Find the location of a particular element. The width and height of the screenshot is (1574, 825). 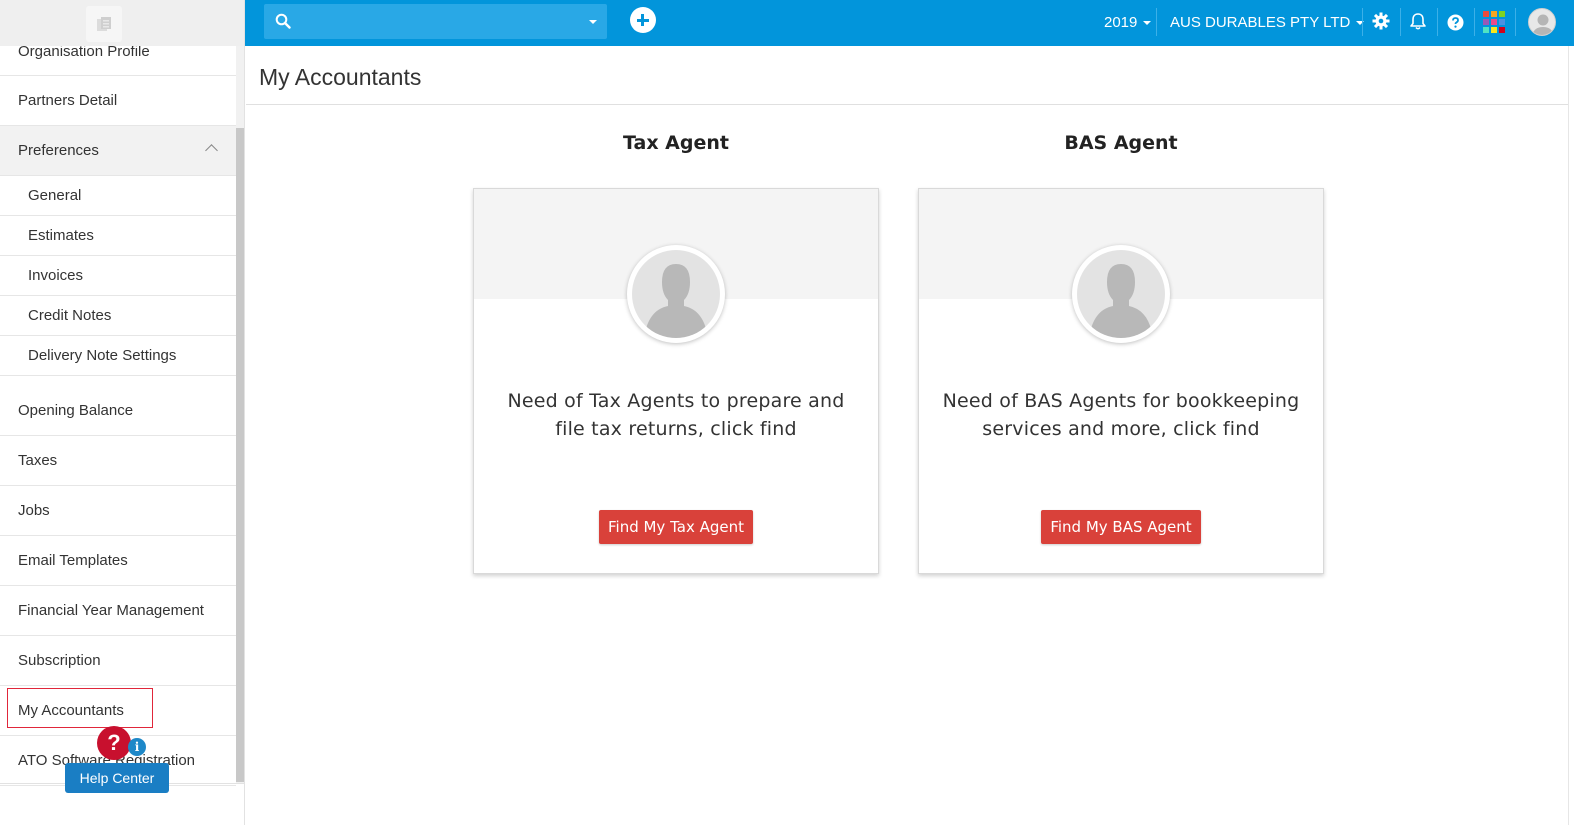

find-tax-agent-button: Find My Tax Agent is located at coordinates (676, 527).